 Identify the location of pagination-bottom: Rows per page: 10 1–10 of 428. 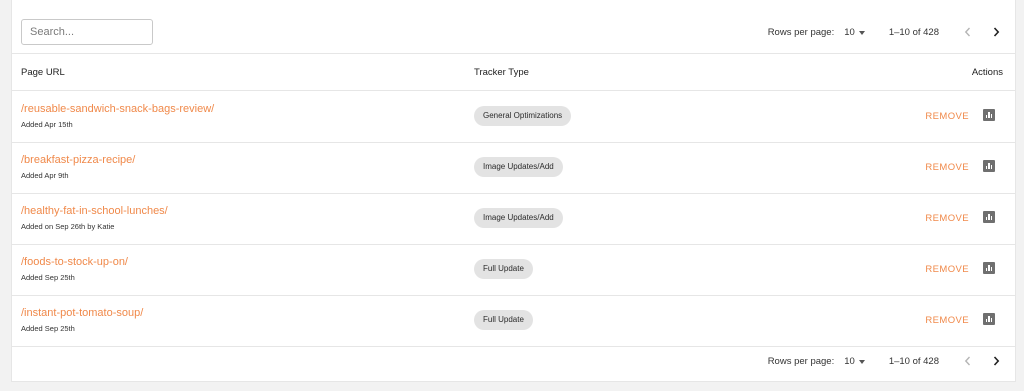
(891, 361).